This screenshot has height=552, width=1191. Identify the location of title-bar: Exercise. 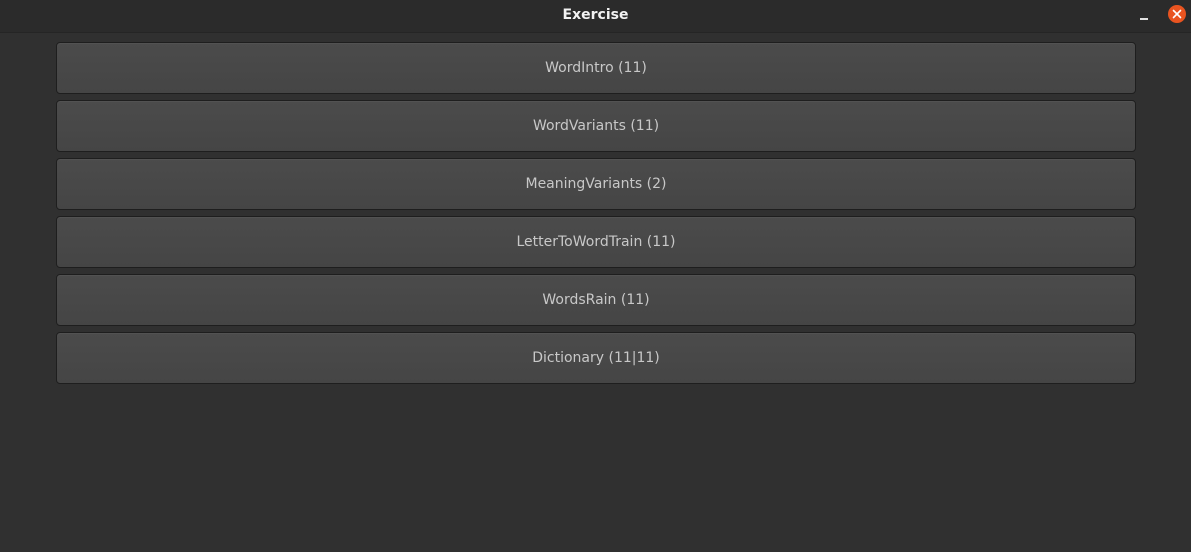
(595, 16).